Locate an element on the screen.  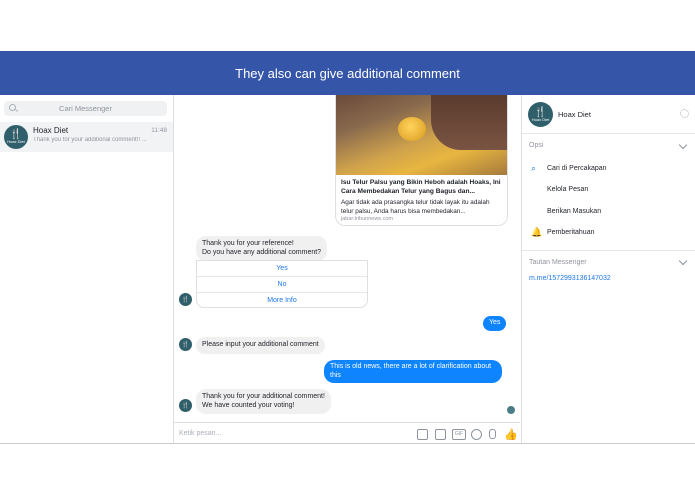
message-line: We have counted your voting! is located at coordinates (248, 405).